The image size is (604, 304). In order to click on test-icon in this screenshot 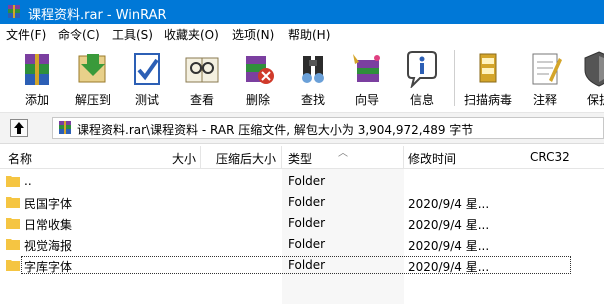, I will do `click(147, 69)`.